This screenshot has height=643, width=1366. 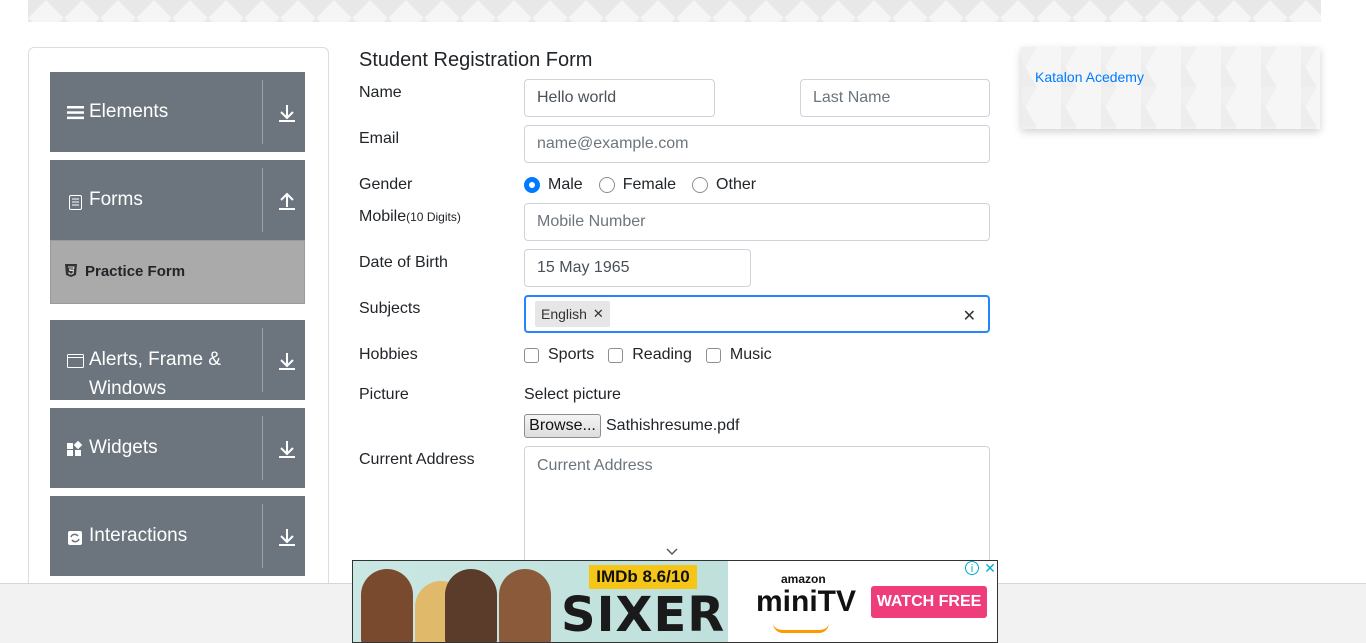 What do you see at coordinates (75, 361) in the screenshot?
I see `window-icon` at bounding box center [75, 361].